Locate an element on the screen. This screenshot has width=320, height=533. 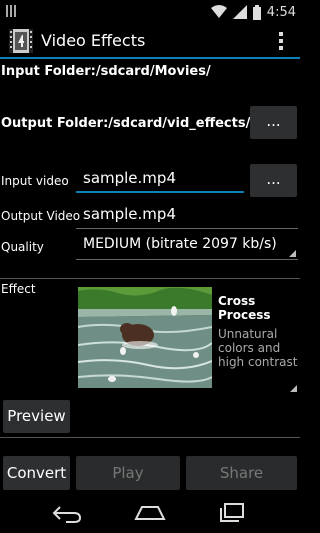
output-video-label: Output Video is located at coordinates (41, 216).